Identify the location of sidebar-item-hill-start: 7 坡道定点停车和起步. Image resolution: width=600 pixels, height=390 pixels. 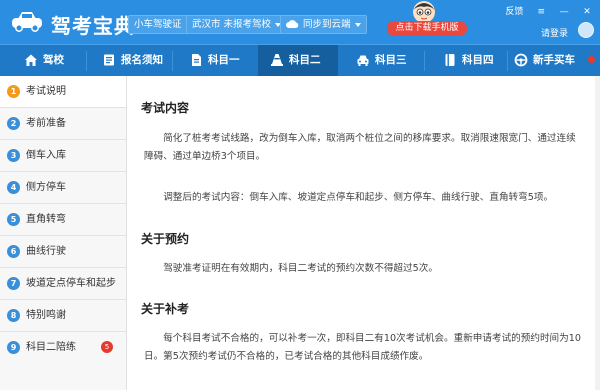
(63, 284).